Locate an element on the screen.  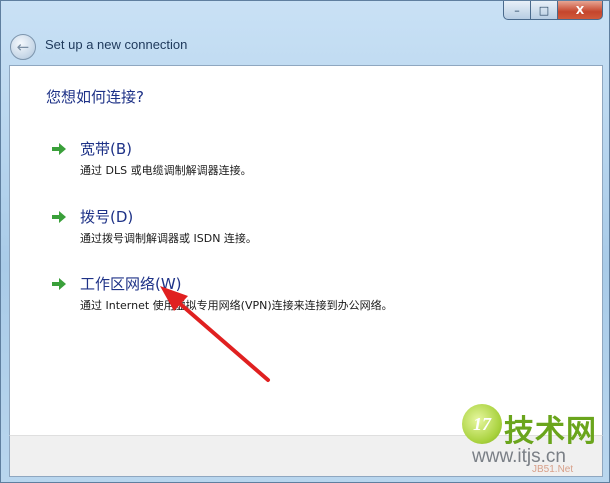
close-button: X is located at coordinates (580, 10).